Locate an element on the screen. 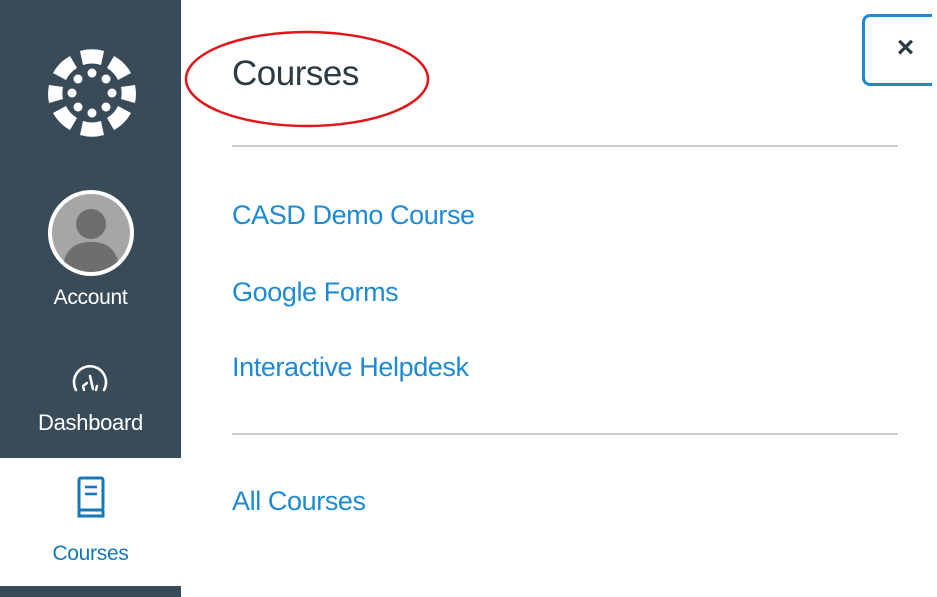  close-button: × is located at coordinates (897, 50).